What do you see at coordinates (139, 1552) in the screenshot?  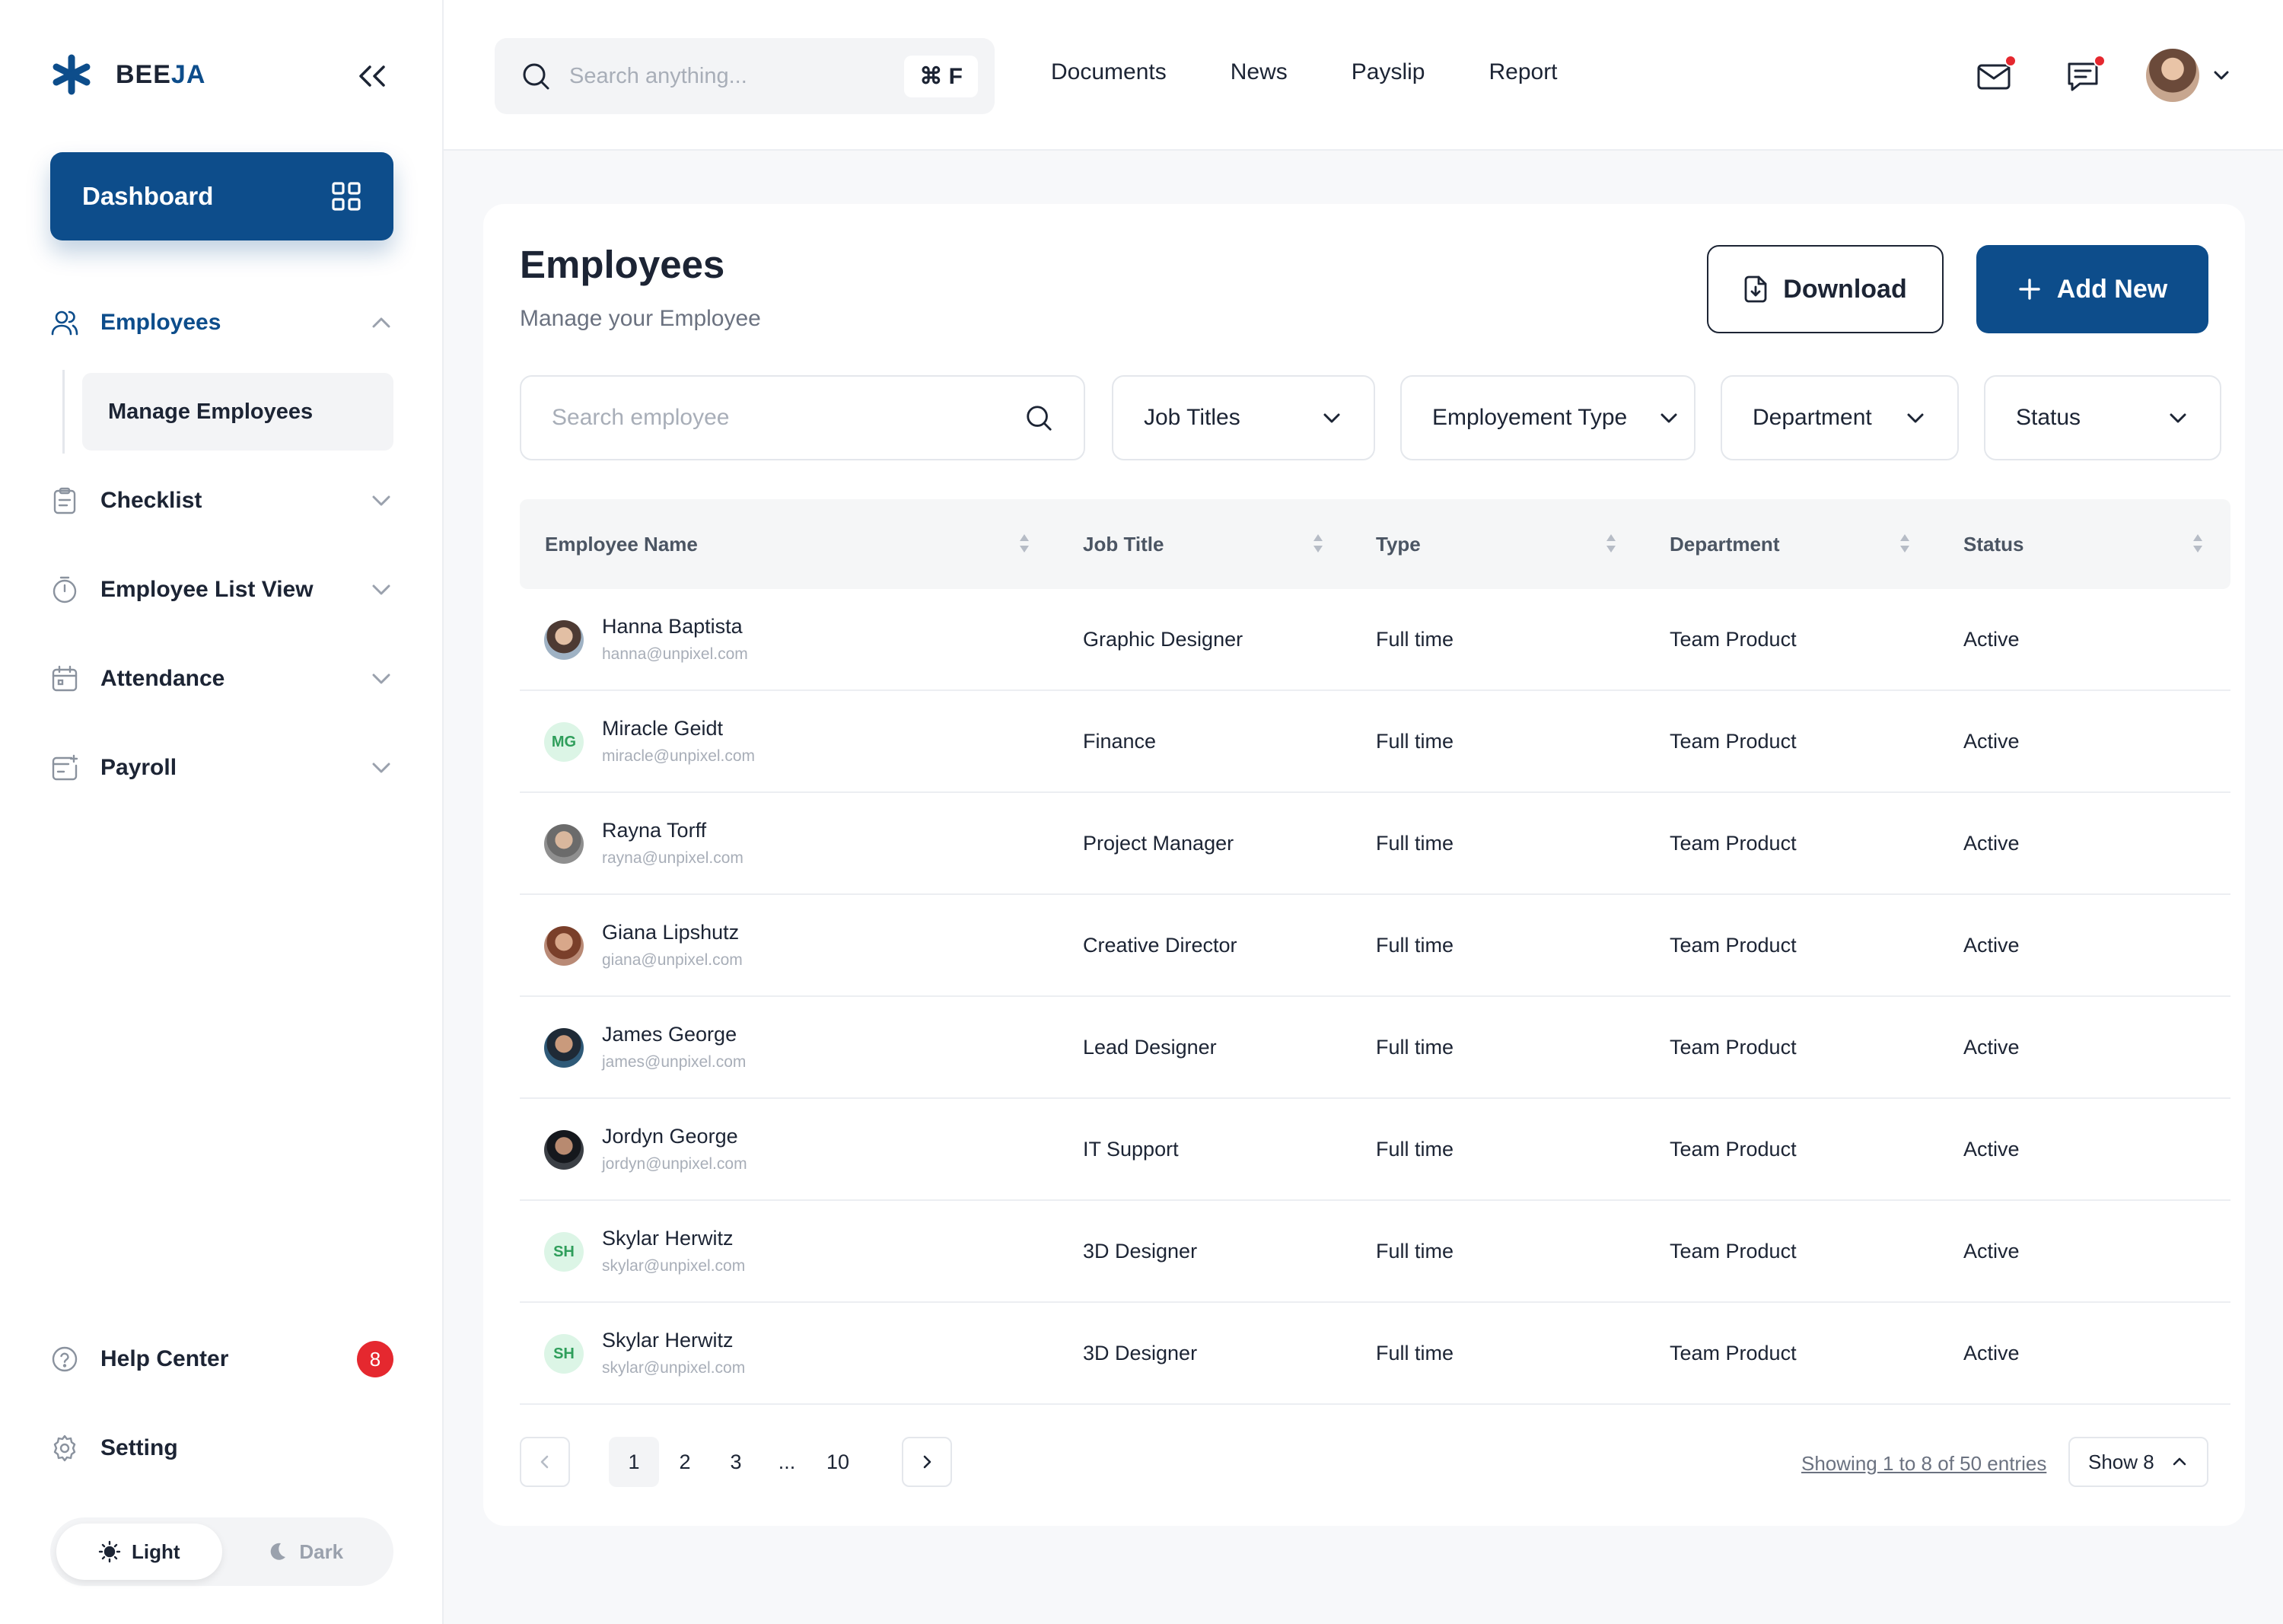 I see `theme-light-option: Light` at bounding box center [139, 1552].